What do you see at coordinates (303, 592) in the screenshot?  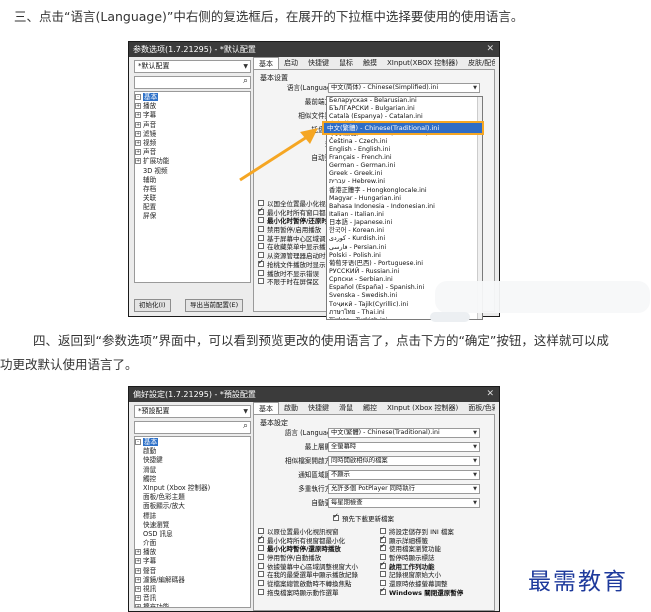 I see `checkbox-label: 拖曳檔案時顯示動作選單` at bounding box center [303, 592].